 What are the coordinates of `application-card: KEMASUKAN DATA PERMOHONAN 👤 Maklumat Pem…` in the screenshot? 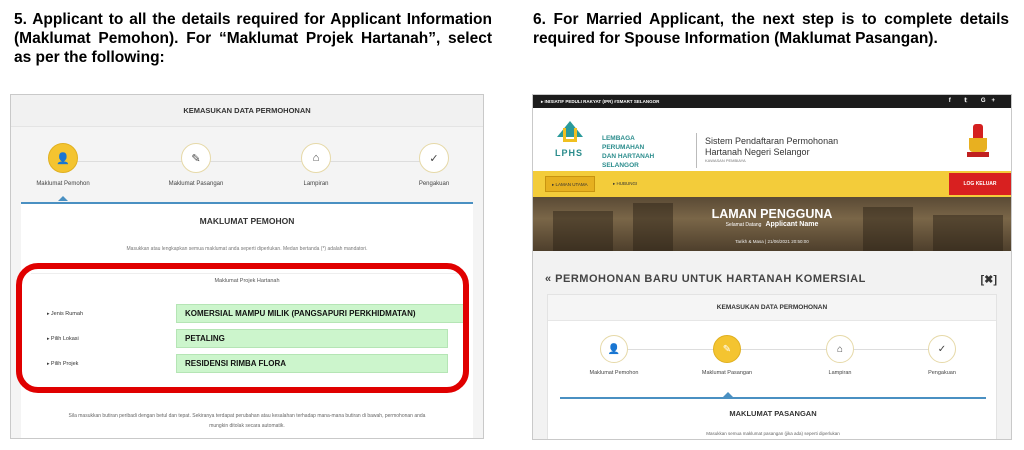 It's located at (772, 366).